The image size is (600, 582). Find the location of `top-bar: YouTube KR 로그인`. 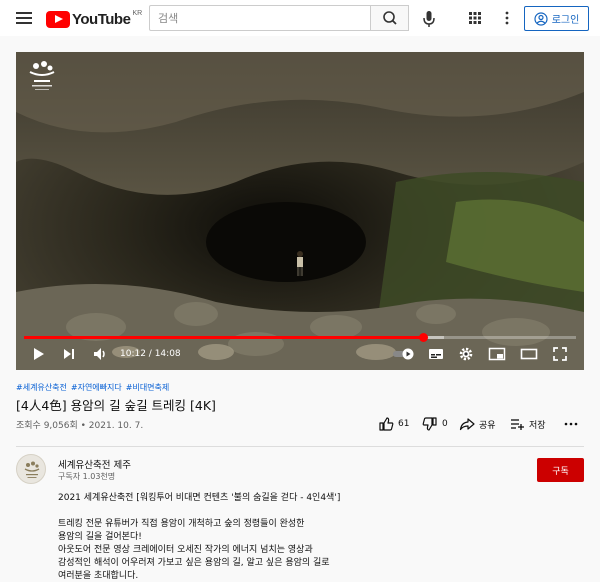

top-bar: YouTube KR 로그인 is located at coordinates (300, 18).